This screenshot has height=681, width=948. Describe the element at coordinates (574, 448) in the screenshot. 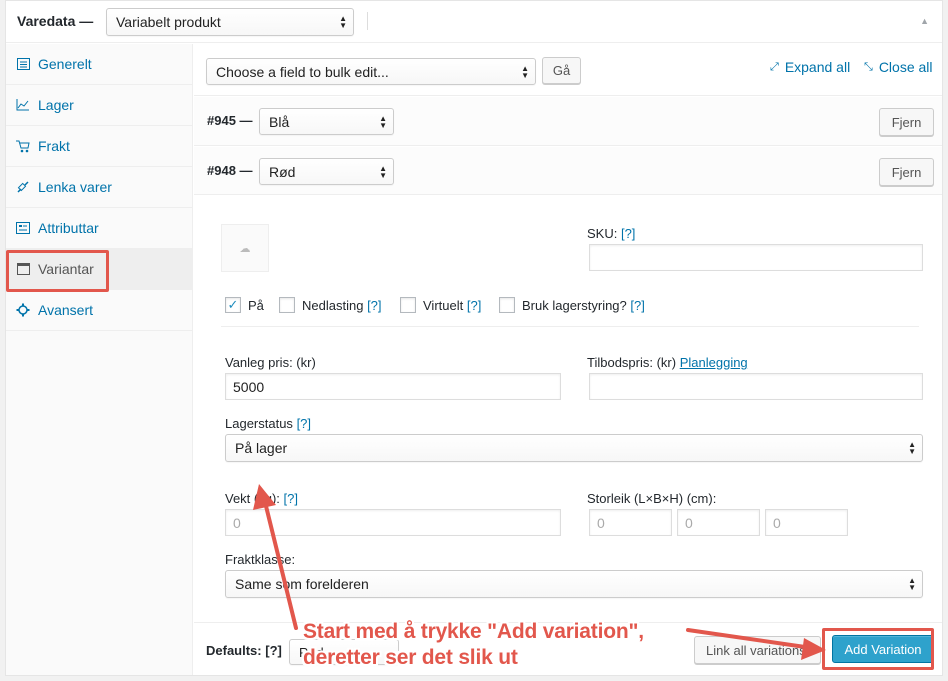

I see `stock-status-select: På lager ▲ ▼` at that location.